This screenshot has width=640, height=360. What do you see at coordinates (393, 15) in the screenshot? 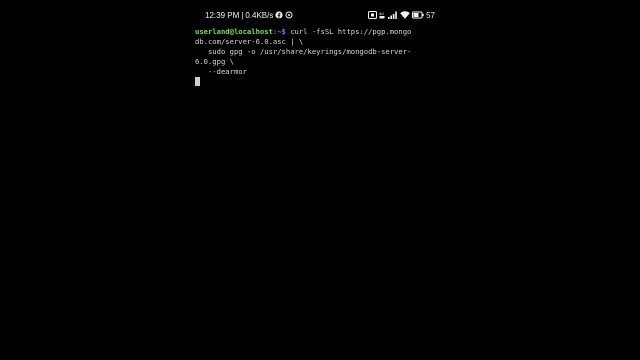
I see `signal-icon` at bounding box center [393, 15].